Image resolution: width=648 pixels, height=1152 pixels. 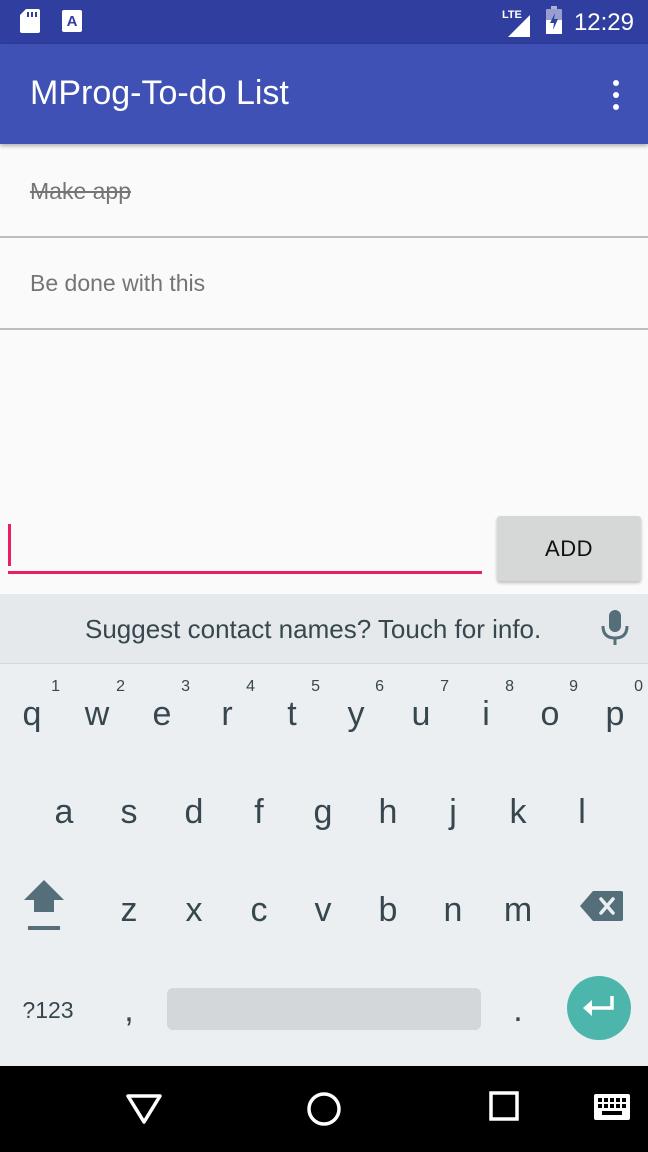 What do you see at coordinates (553, 22) in the screenshot?
I see `battery-icon` at bounding box center [553, 22].